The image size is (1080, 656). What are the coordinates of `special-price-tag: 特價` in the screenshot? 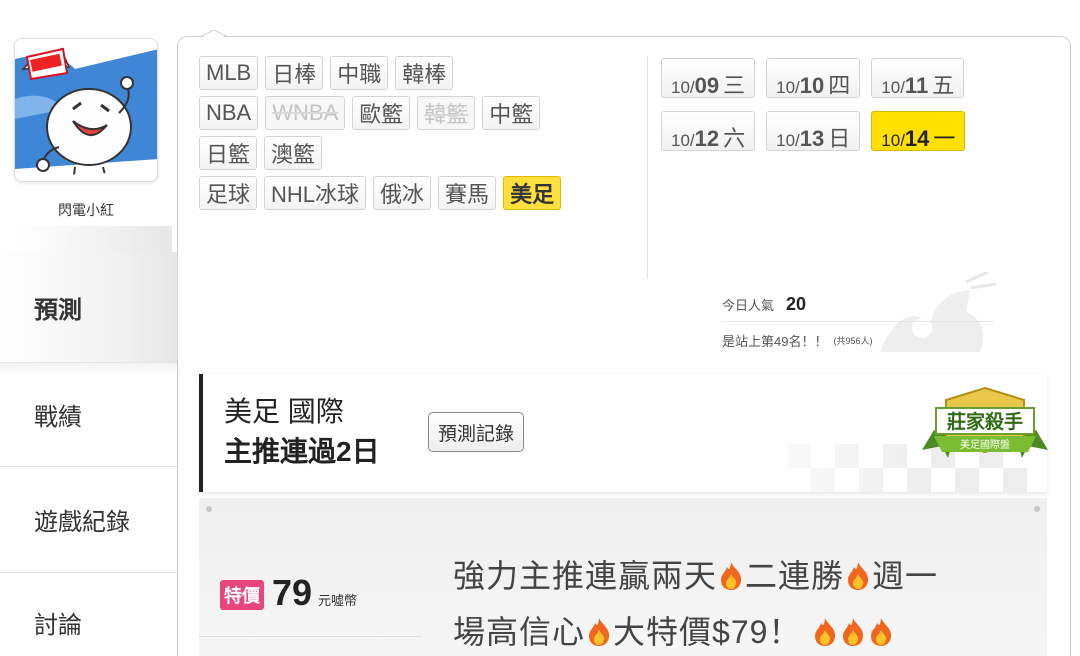 It's located at (242, 595).